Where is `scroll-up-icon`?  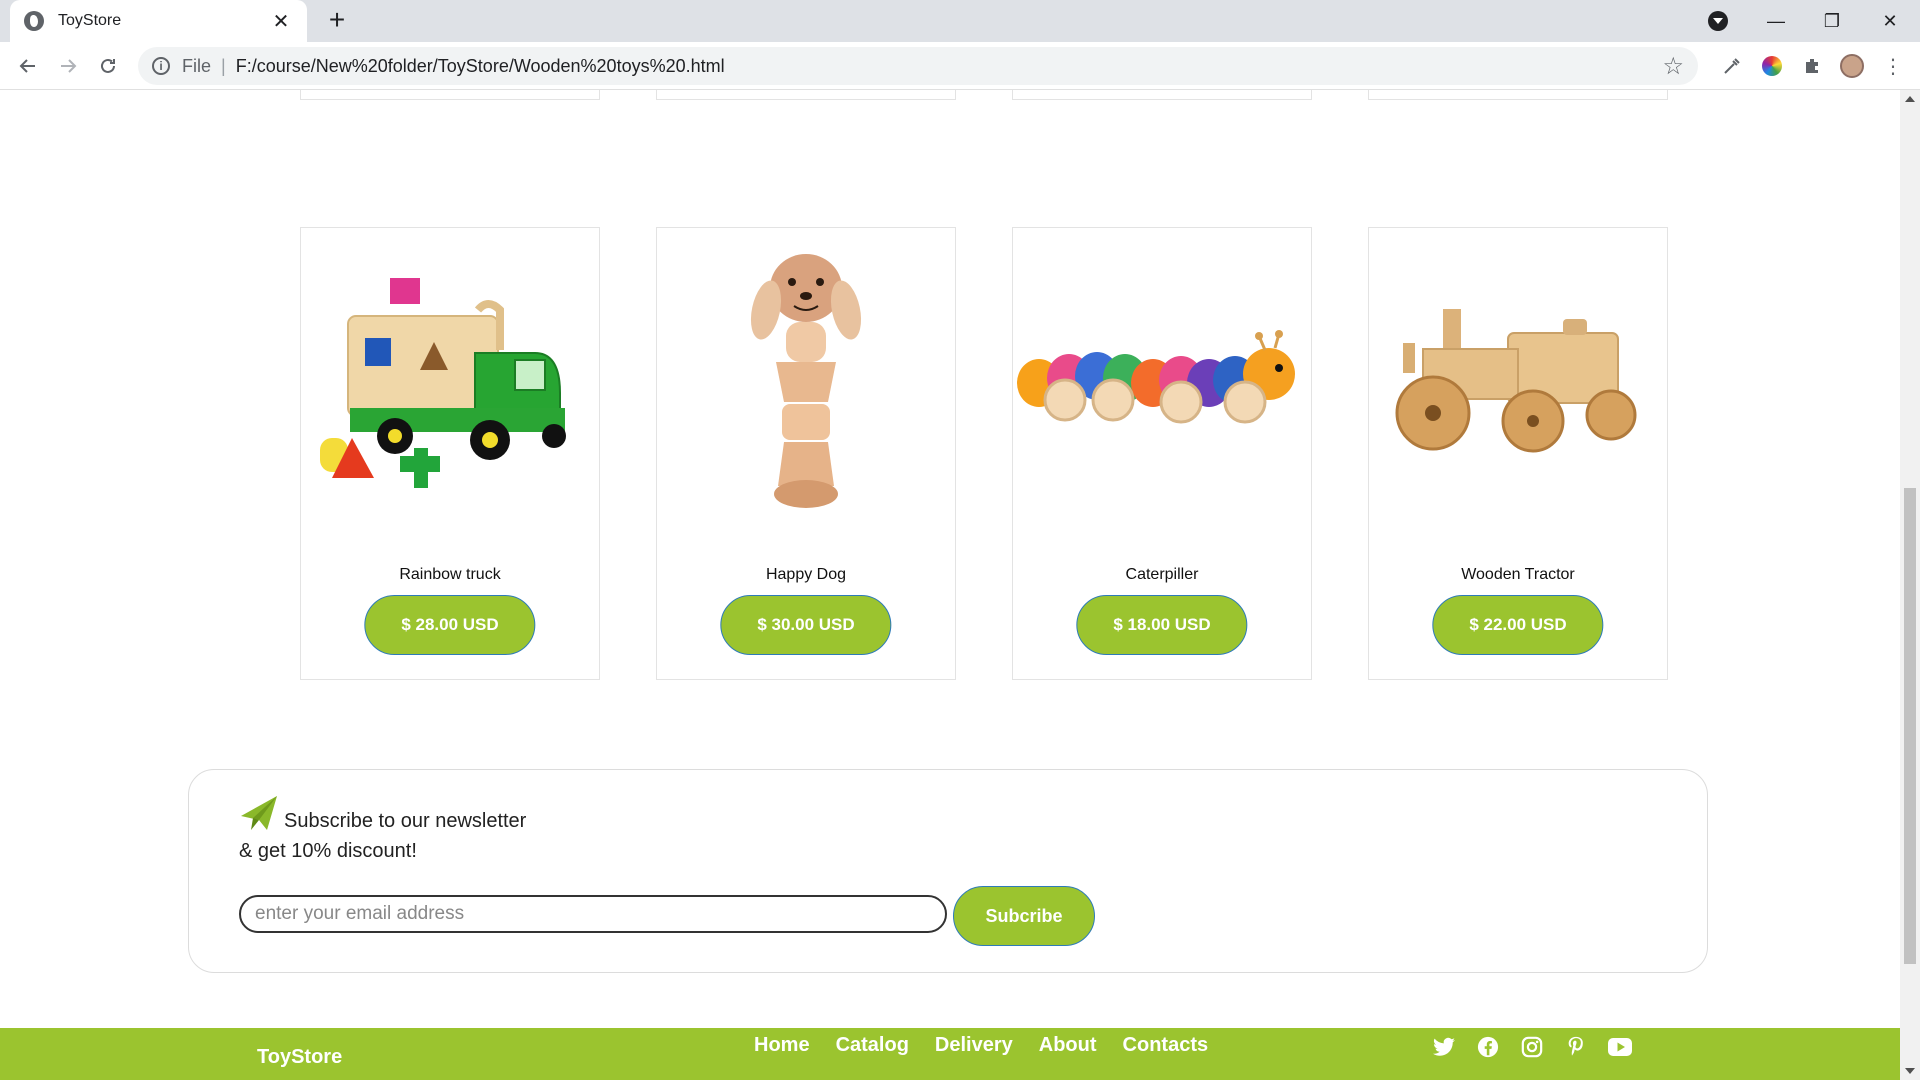 scroll-up-icon is located at coordinates (1910, 99).